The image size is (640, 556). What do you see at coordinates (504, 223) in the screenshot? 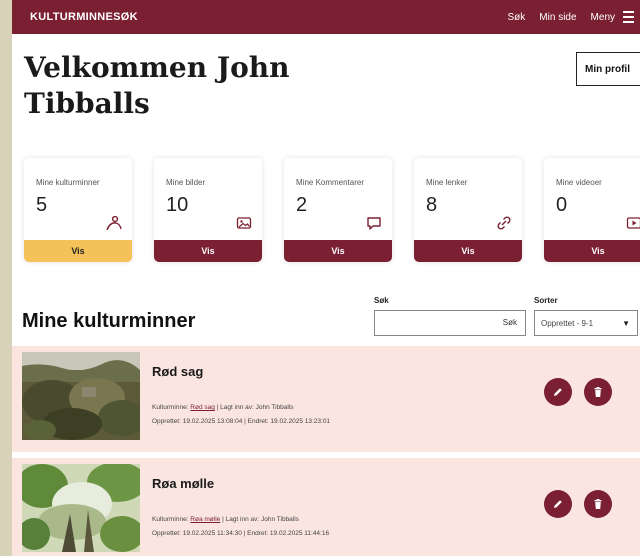
I see `link-icon` at bounding box center [504, 223].